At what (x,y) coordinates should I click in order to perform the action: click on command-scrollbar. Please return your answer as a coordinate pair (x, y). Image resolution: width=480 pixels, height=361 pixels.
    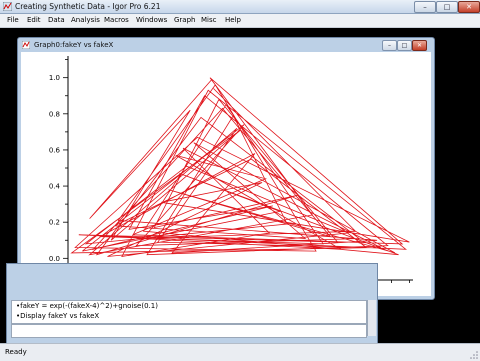
    Looking at the image, I should click on (371, 318).